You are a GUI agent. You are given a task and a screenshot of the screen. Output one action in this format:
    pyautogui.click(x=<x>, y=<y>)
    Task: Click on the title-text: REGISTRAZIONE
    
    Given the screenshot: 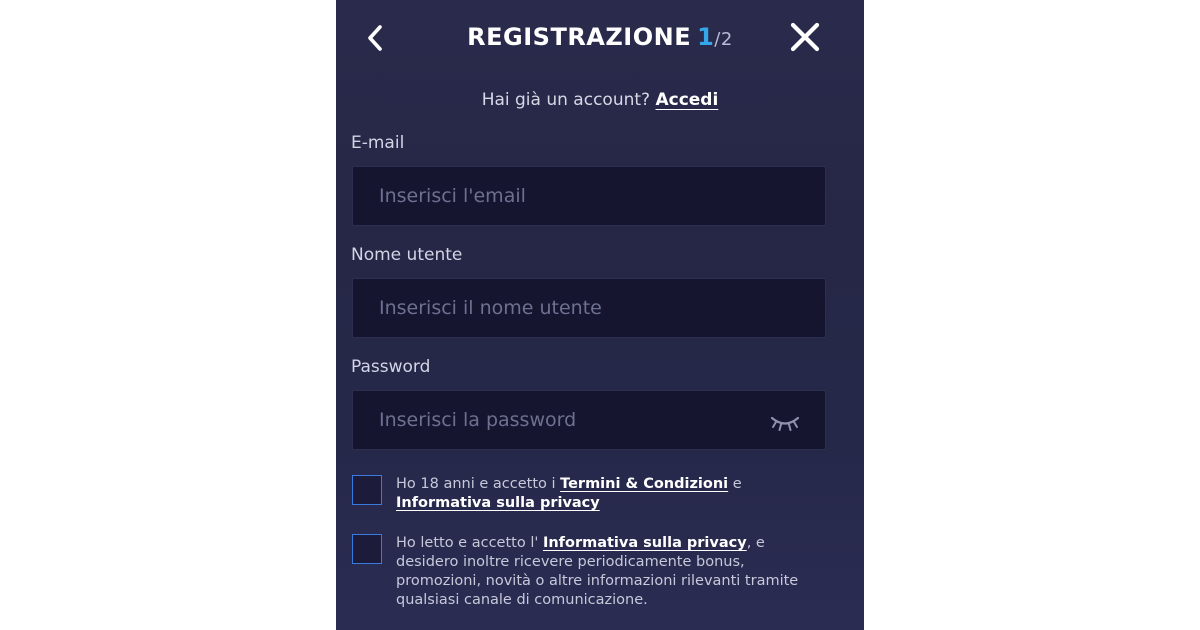 What is the action you would take?
    pyautogui.click(x=579, y=37)
    